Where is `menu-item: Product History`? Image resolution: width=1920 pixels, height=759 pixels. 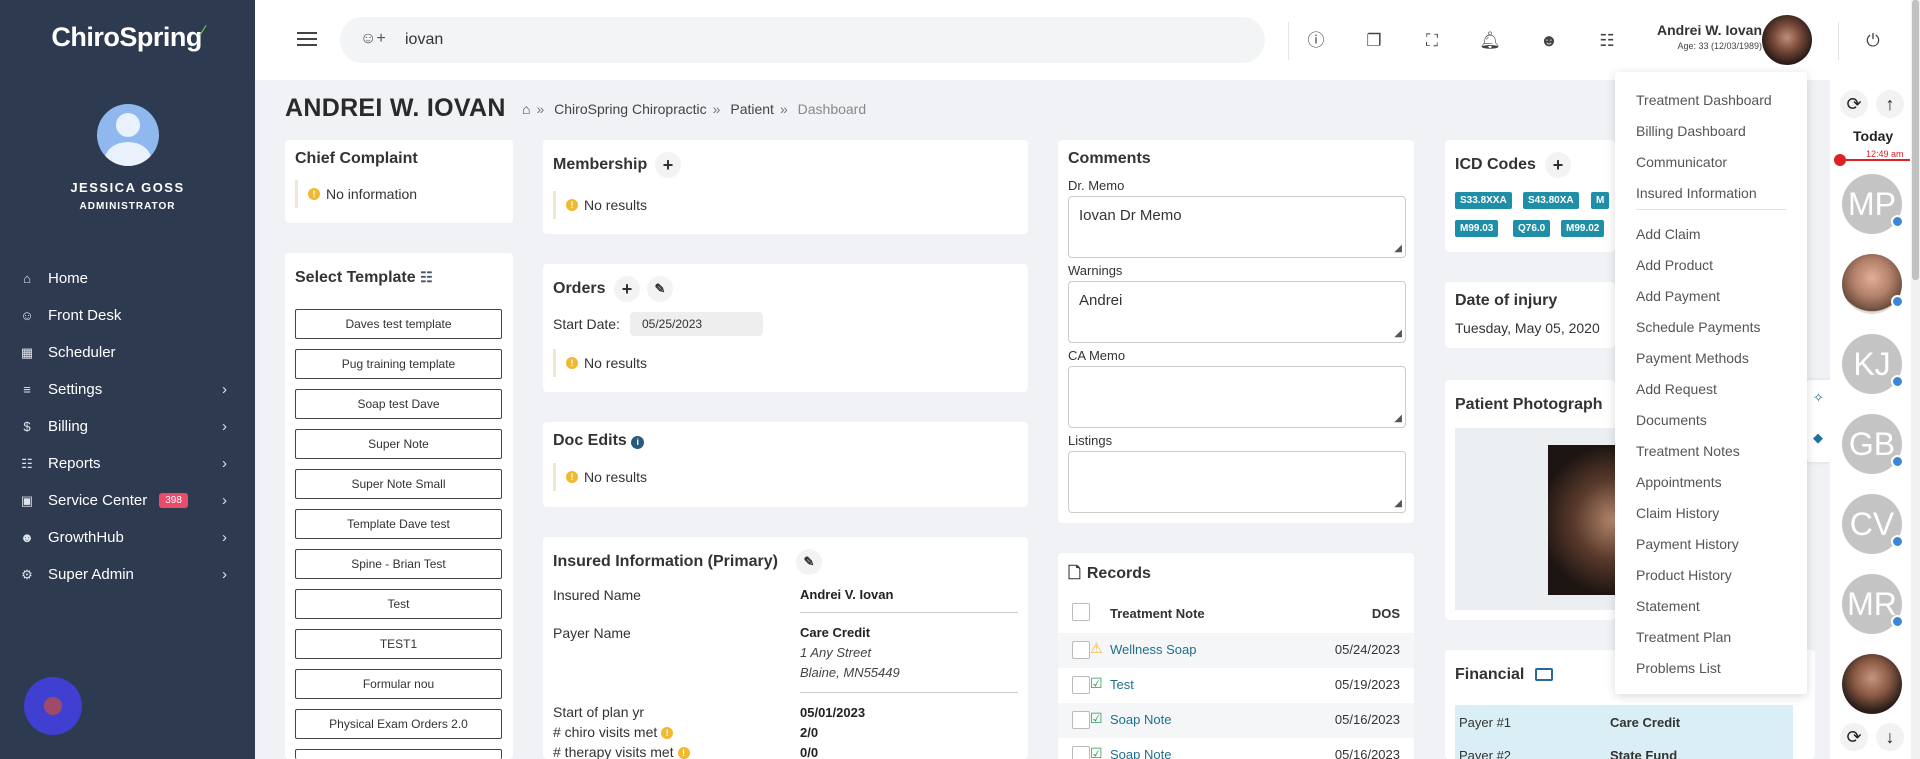 menu-item: Product History is located at coordinates (1684, 575).